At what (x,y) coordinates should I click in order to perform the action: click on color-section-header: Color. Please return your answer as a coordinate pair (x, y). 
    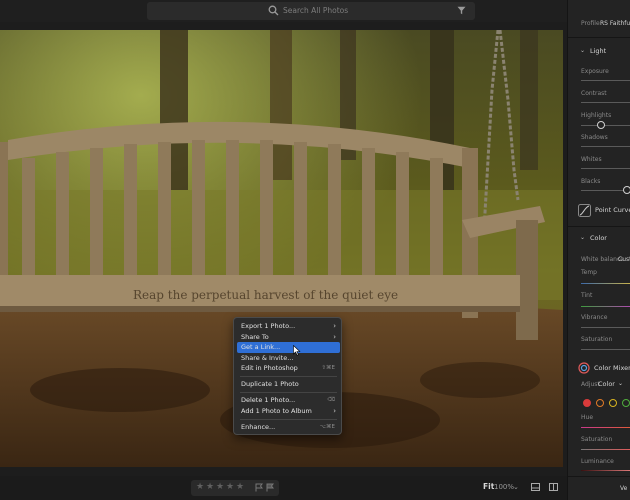
    Looking at the image, I should click on (598, 238).